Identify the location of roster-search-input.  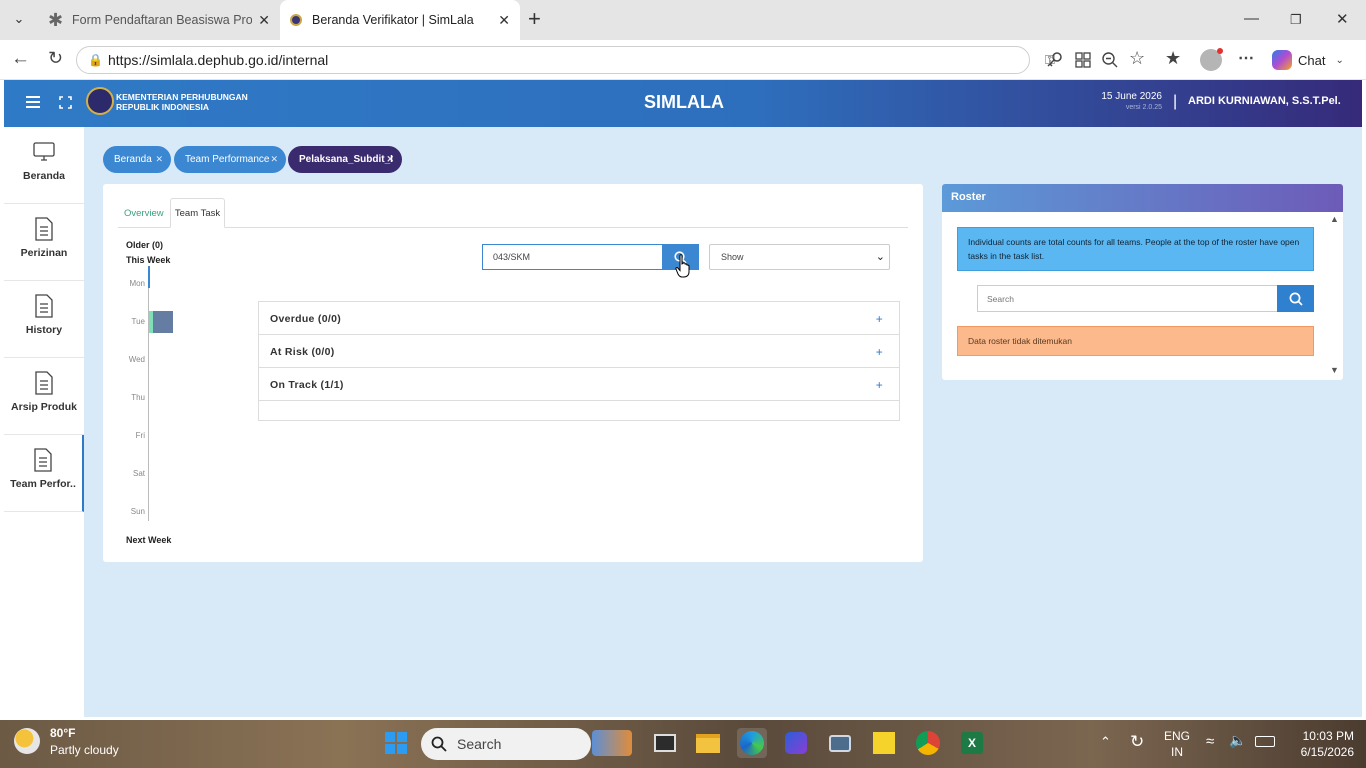
(1127, 298).